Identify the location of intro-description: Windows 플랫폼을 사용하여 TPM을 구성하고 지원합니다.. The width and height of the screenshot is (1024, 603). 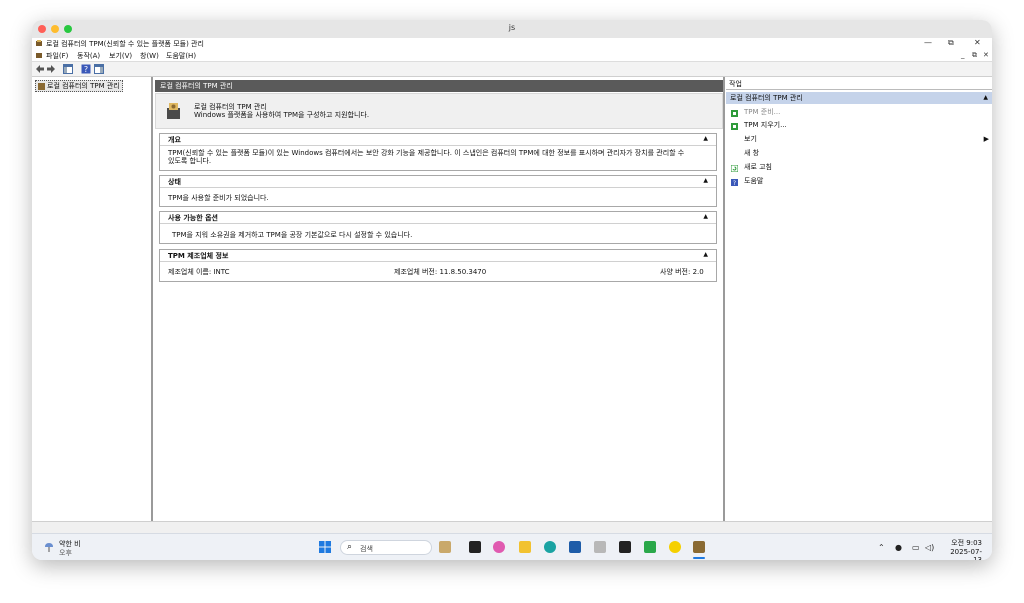
(282, 115).